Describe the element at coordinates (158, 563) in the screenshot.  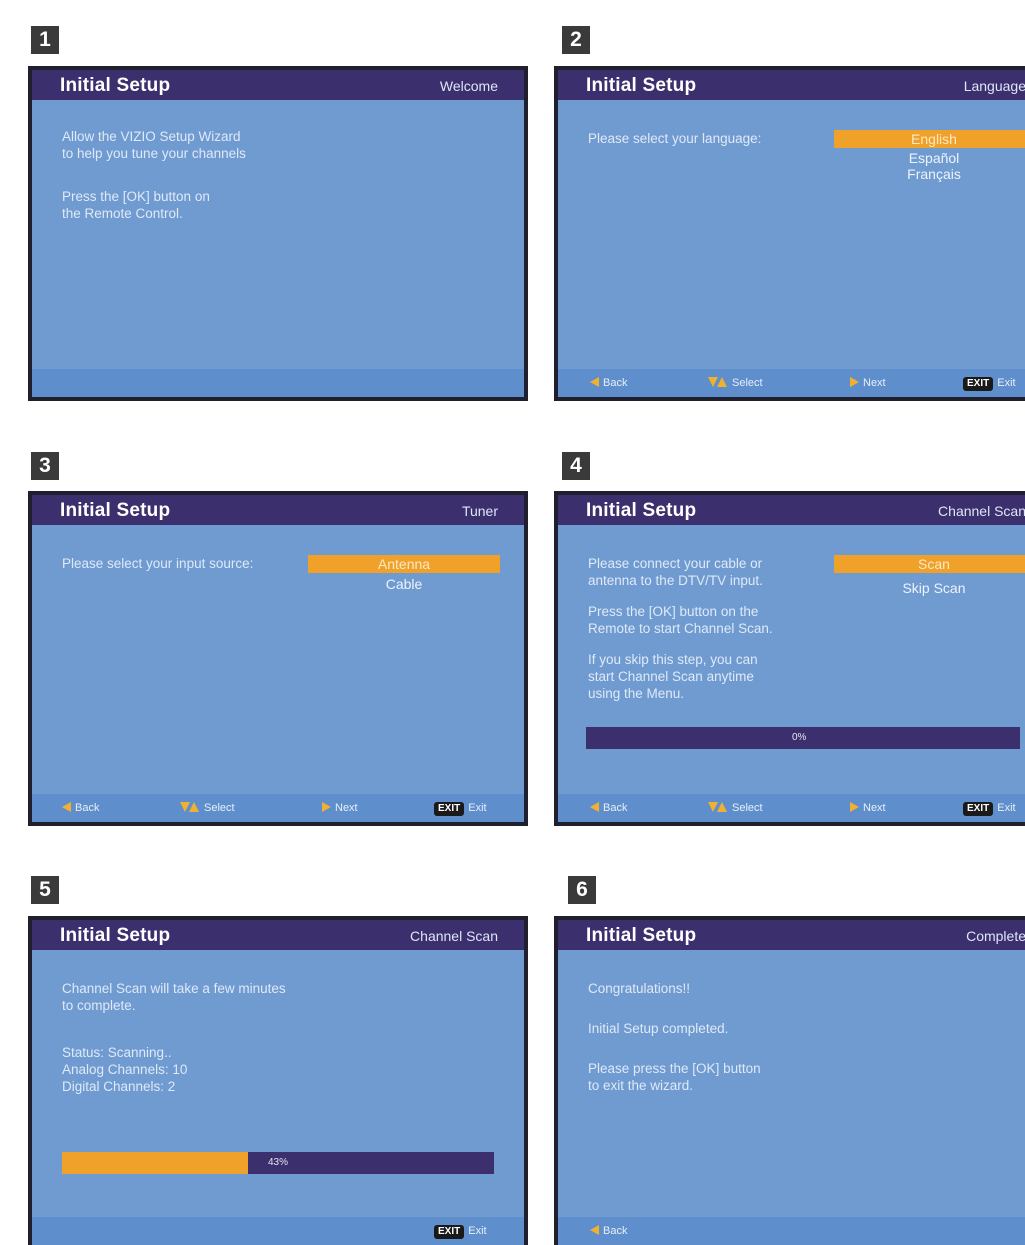
I see `input-source-prompt: Please select your input source:` at that location.